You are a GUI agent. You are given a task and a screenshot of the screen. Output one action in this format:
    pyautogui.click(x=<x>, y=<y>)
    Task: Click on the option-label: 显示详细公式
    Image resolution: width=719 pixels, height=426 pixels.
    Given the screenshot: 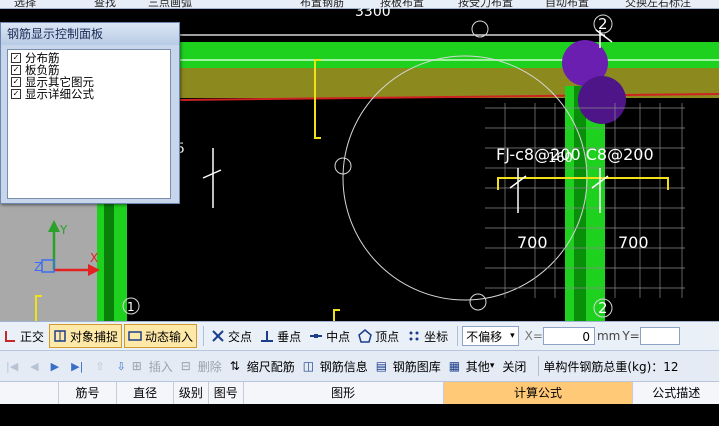 What is the action you would take?
    pyautogui.click(x=59, y=94)
    